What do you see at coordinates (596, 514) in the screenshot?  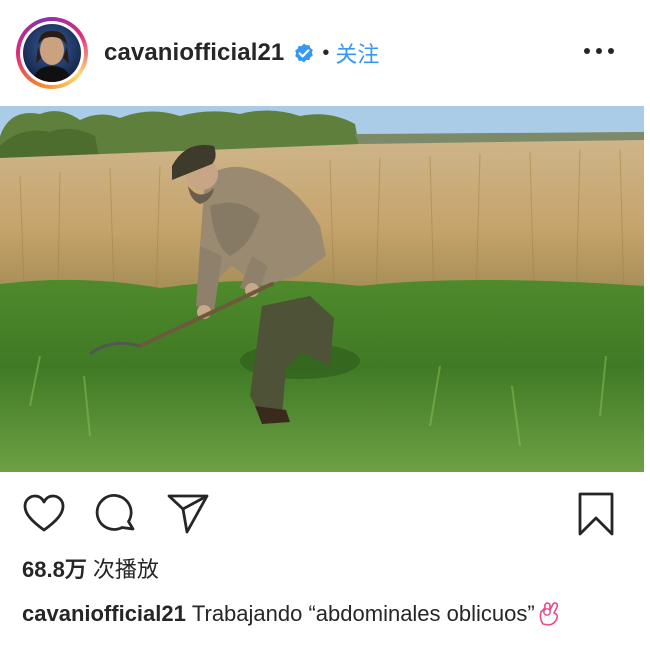 I see `bookmark-icon` at bounding box center [596, 514].